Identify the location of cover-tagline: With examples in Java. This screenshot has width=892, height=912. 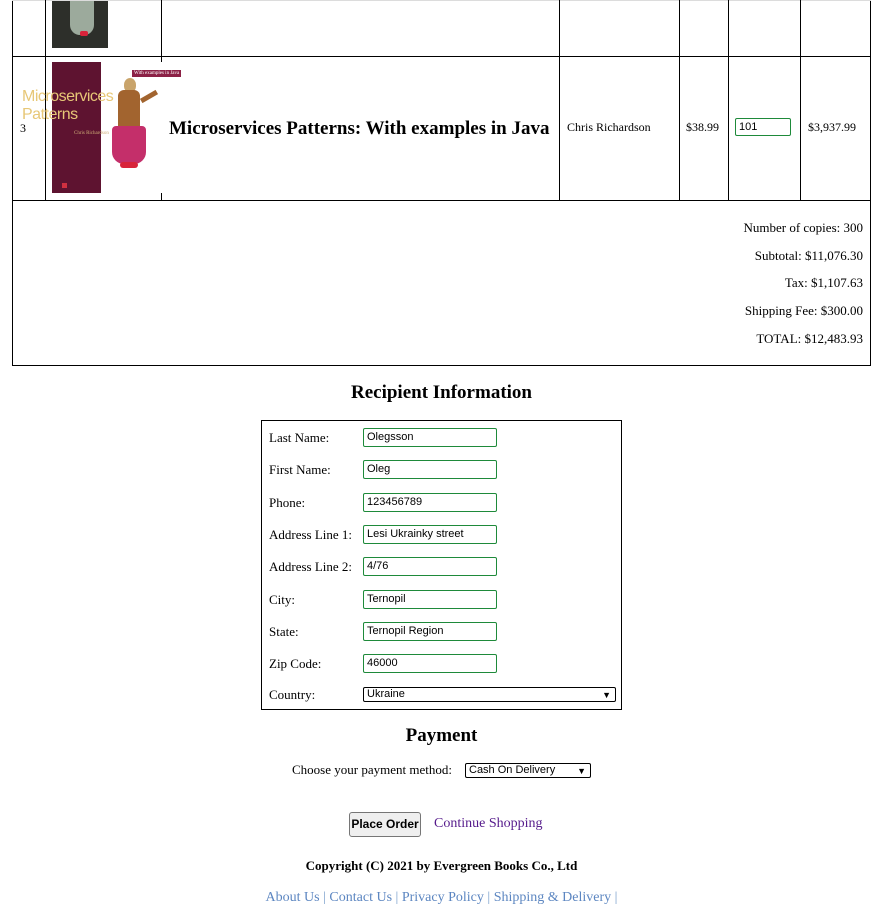
(157, 73).